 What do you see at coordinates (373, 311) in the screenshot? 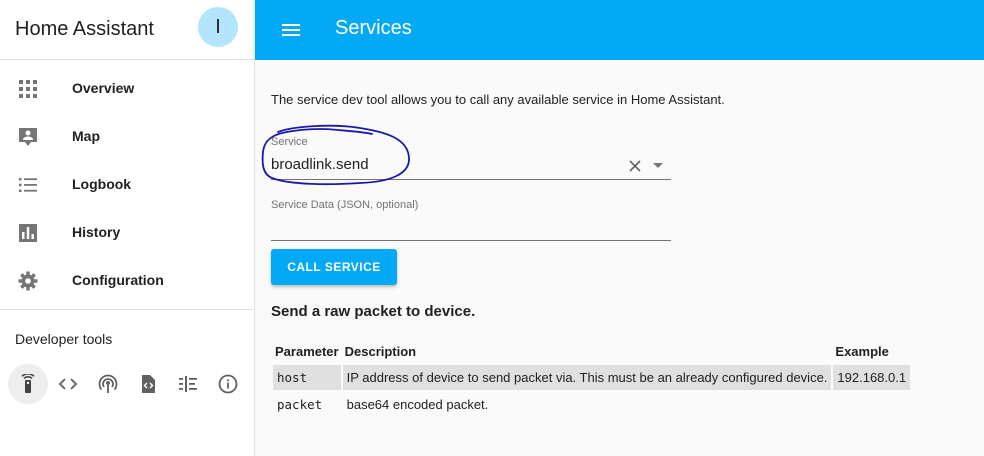
I see `service-description: Send a raw packet to device.` at bounding box center [373, 311].